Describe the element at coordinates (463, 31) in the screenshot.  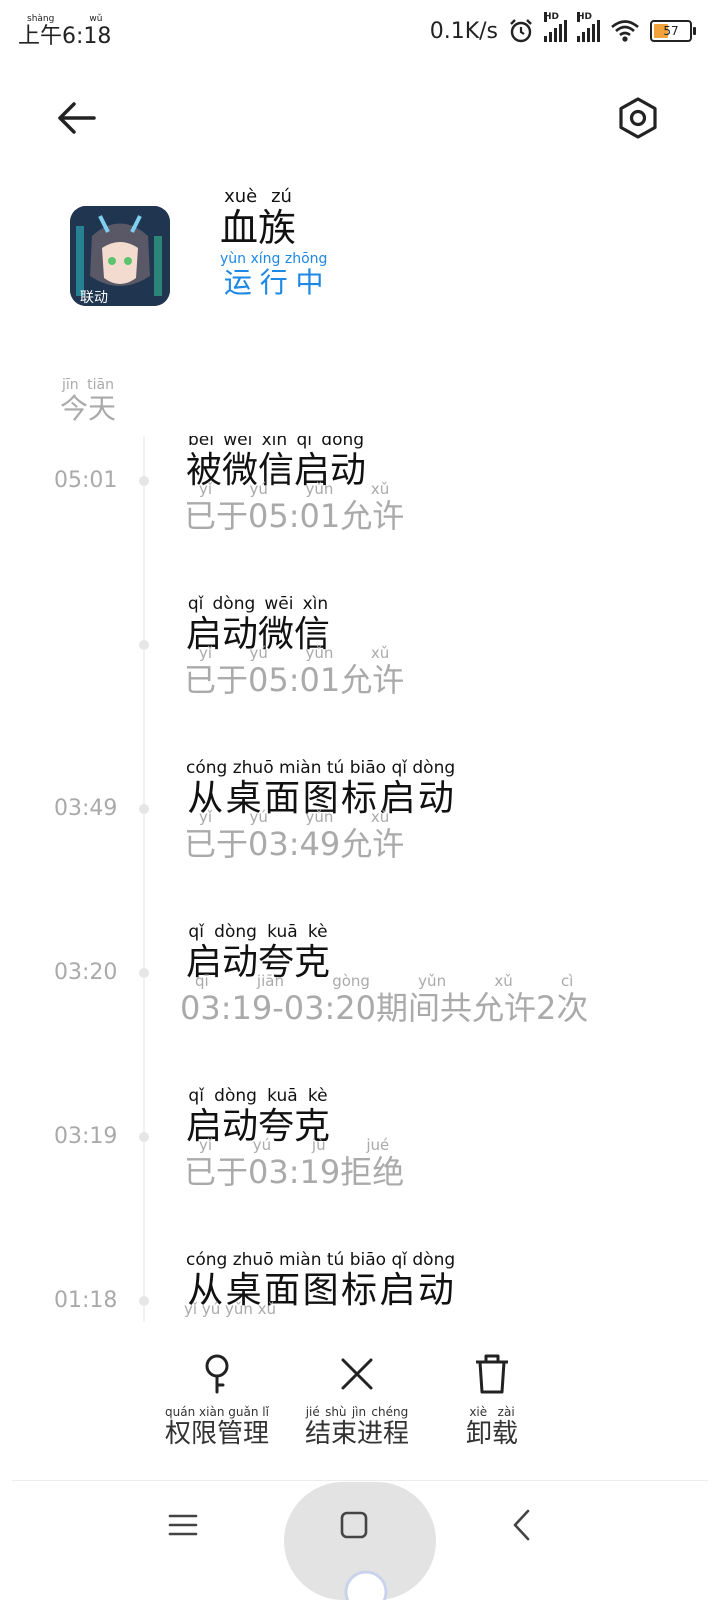
I see `net-speed: 0.1K/s` at that location.